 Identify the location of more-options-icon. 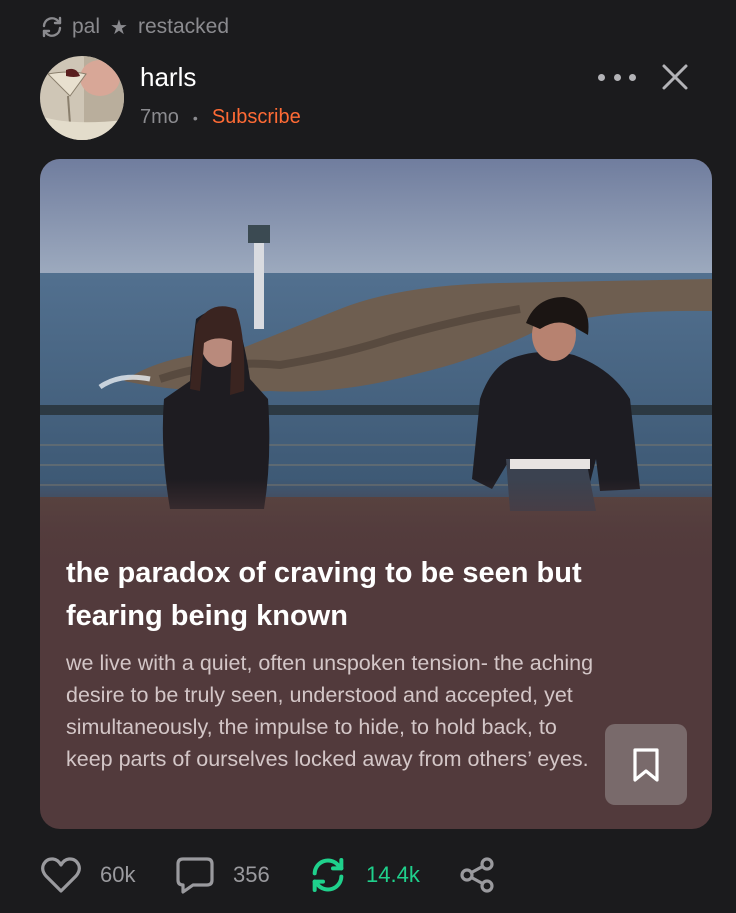
(617, 77).